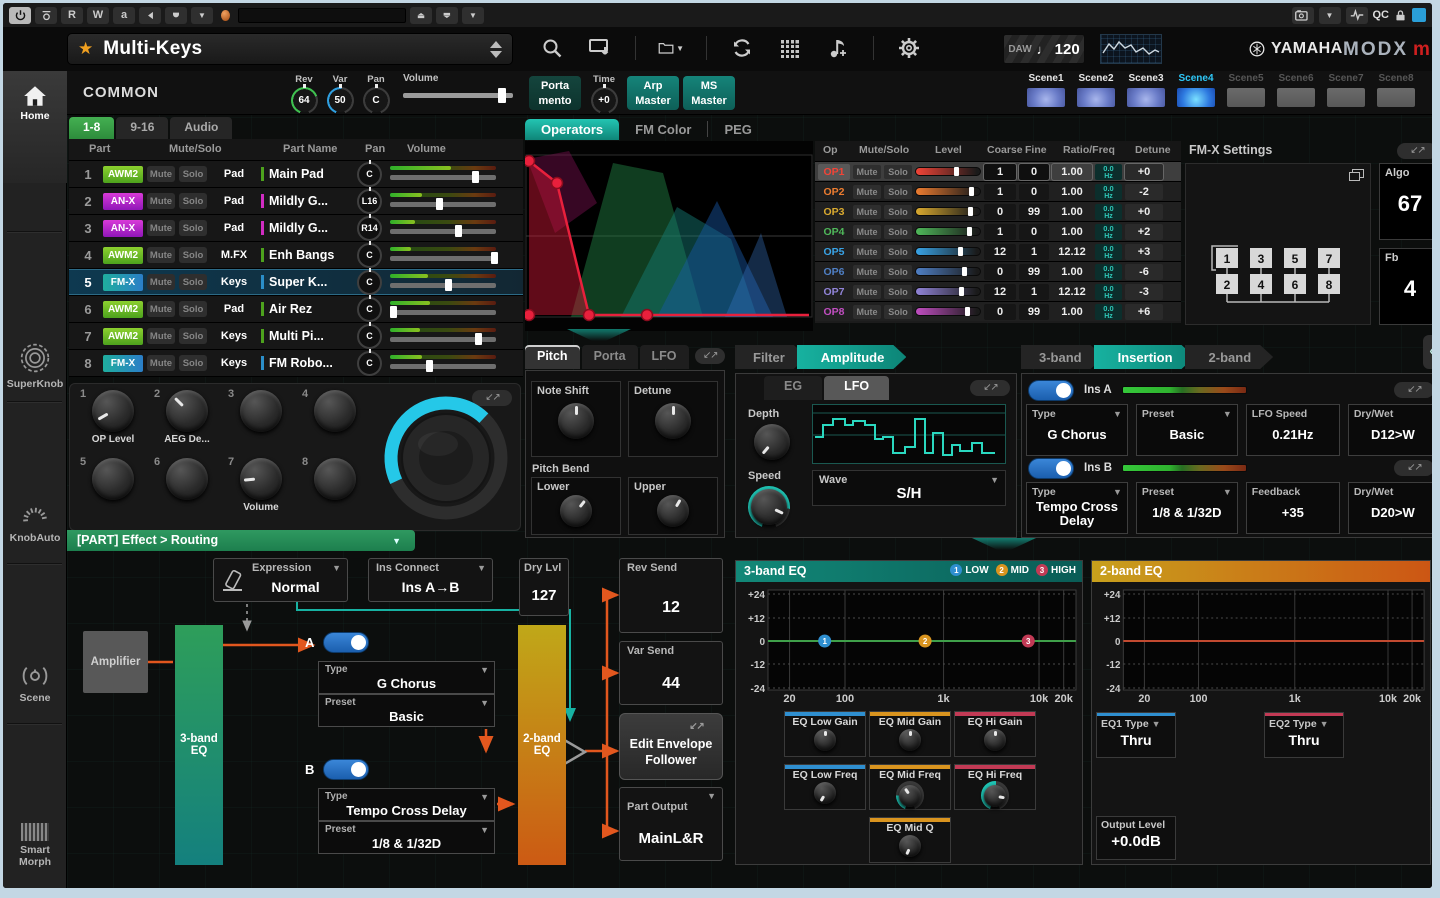 The height and width of the screenshot is (898, 1440). Describe the element at coordinates (346, 769) in the screenshot. I see `slot-b-toggle` at that location.